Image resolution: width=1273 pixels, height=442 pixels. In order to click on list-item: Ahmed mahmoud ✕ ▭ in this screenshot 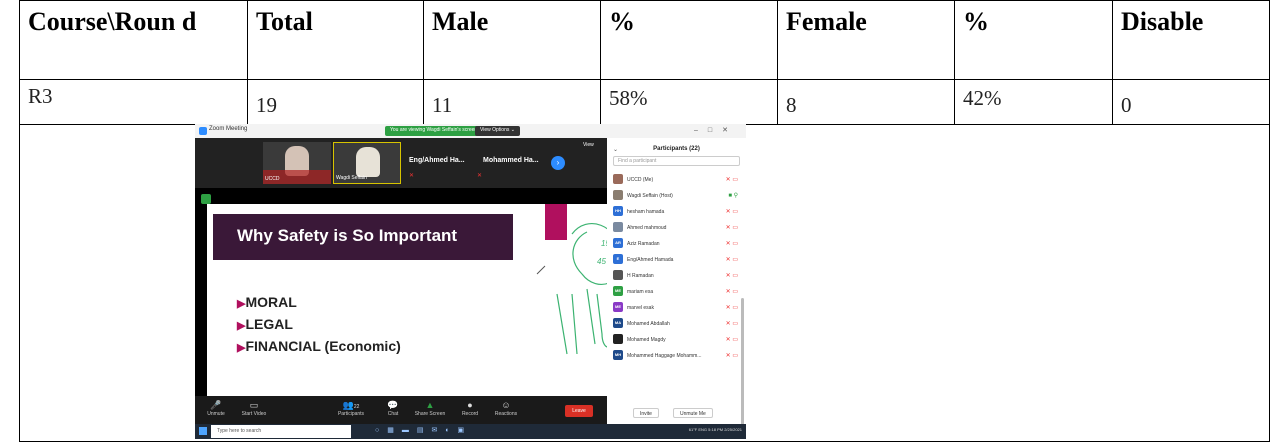, I will do `click(676, 228)`.